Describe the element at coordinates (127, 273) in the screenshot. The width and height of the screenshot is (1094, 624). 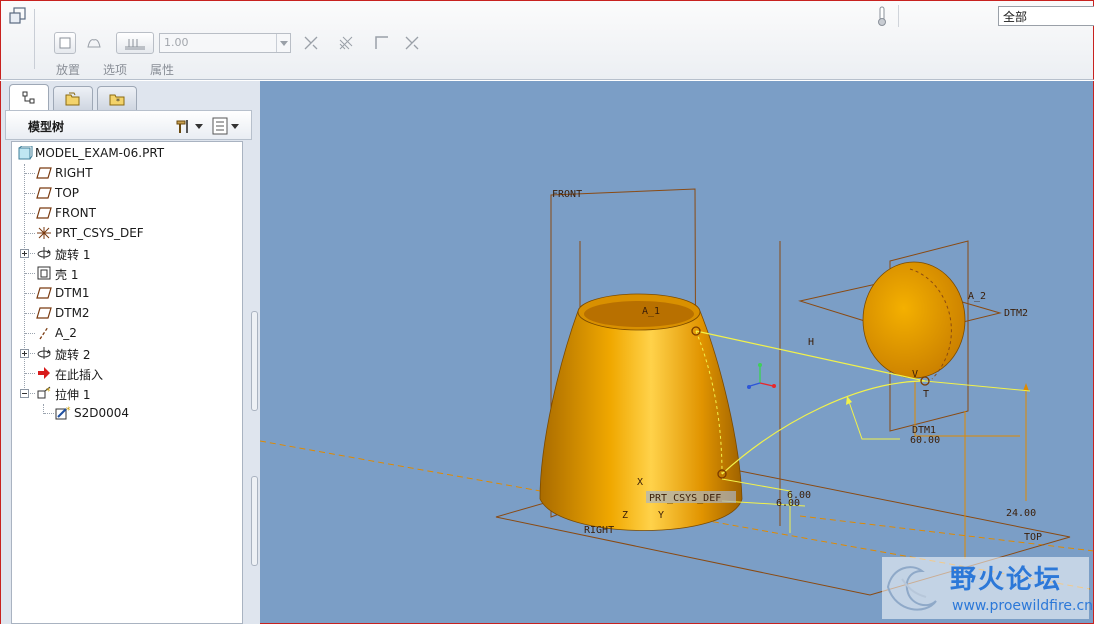
I see `tree-item-shell-1: 壳 1` at that location.